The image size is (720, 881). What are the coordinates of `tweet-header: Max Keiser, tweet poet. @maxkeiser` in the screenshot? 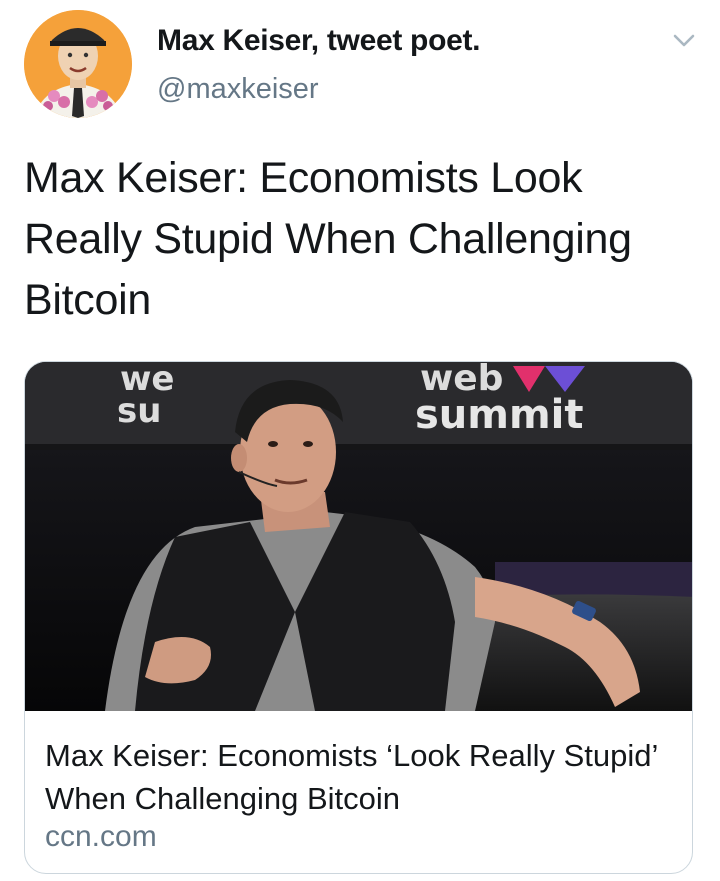 It's located at (360, 65).